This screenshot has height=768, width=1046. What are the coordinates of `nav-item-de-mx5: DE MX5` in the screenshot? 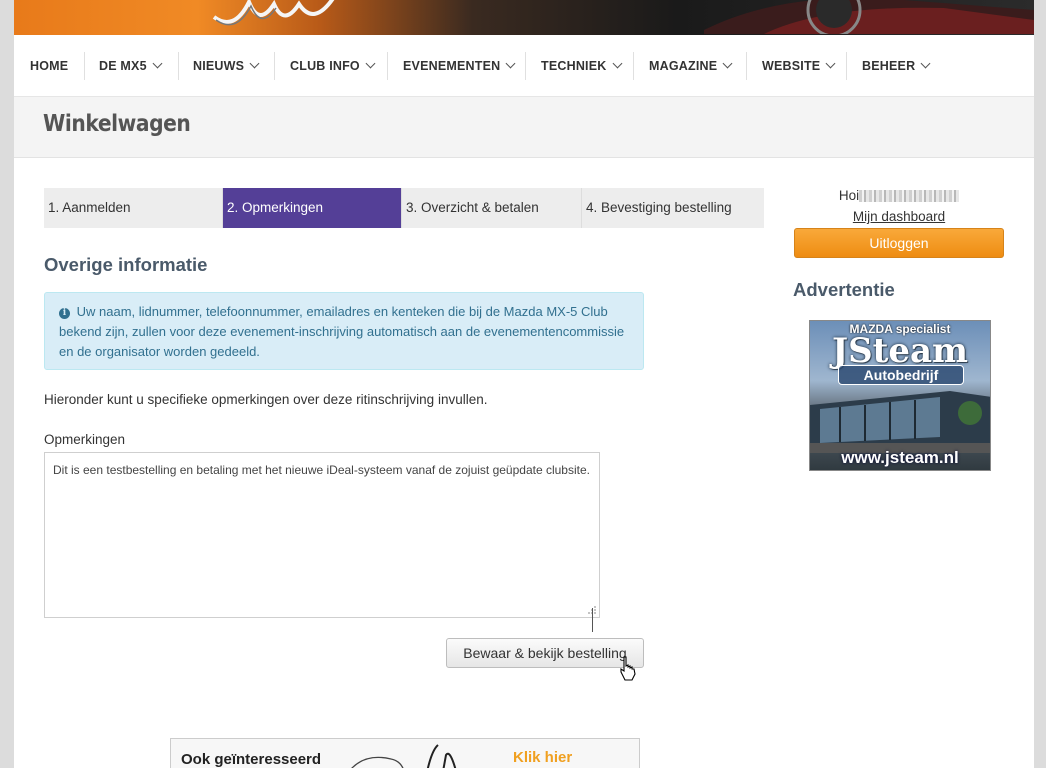 It's located at (131, 65).